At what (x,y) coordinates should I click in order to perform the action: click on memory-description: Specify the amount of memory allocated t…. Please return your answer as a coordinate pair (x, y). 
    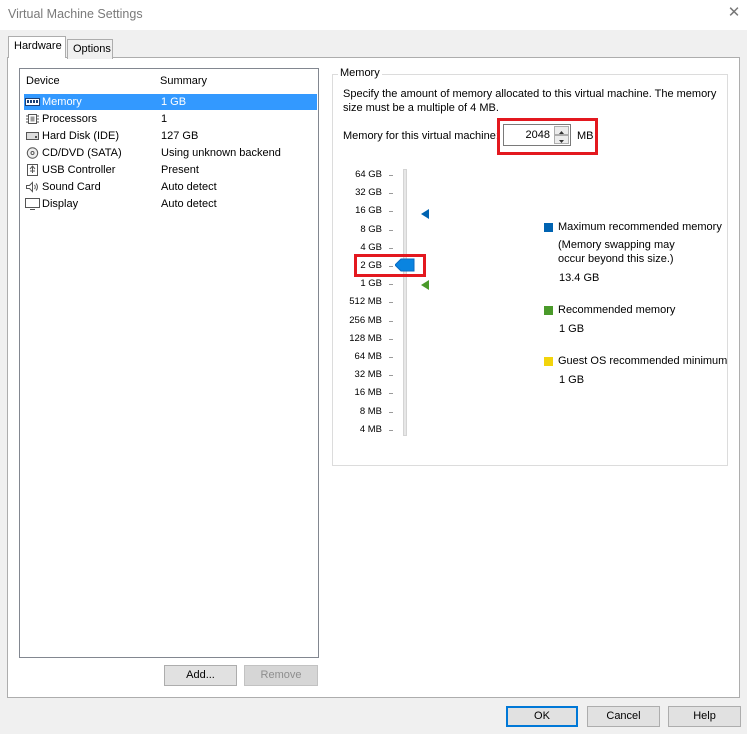
    Looking at the image, I should click on (530, 101).